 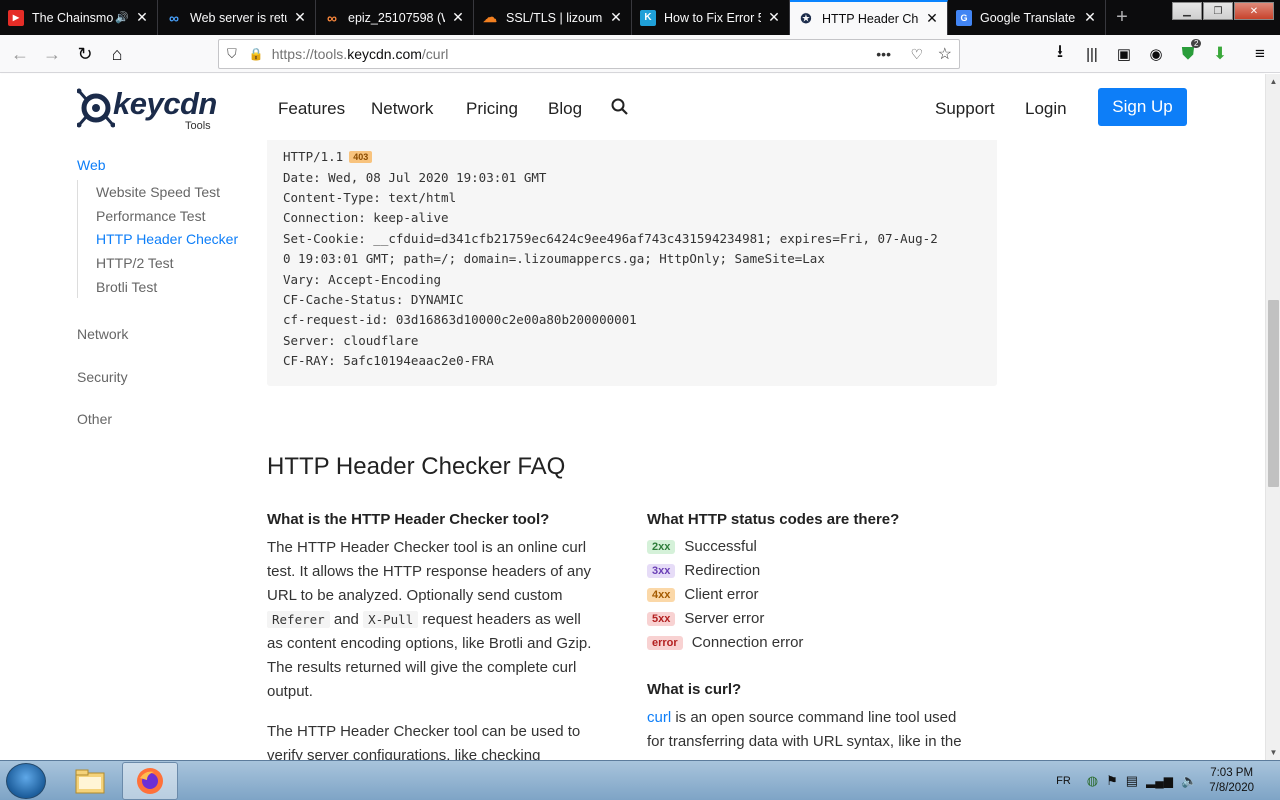 I want to click on sidebar-item-http2-test: HTTP/2 Test, so click(x=135, y=263).